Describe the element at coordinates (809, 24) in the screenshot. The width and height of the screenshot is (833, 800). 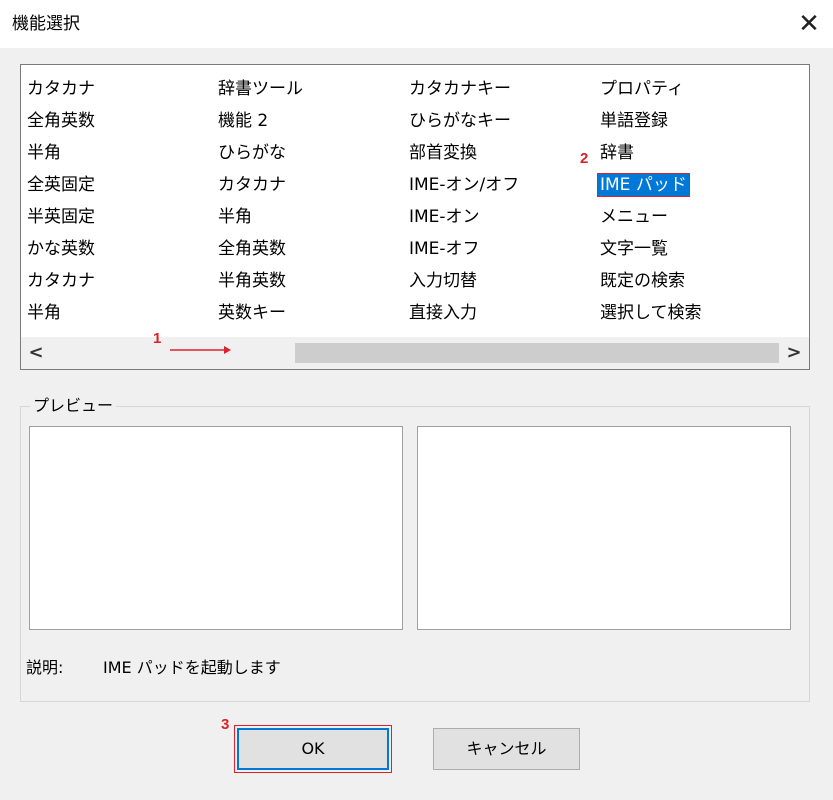
I see `close-icon: ✕` at that location.